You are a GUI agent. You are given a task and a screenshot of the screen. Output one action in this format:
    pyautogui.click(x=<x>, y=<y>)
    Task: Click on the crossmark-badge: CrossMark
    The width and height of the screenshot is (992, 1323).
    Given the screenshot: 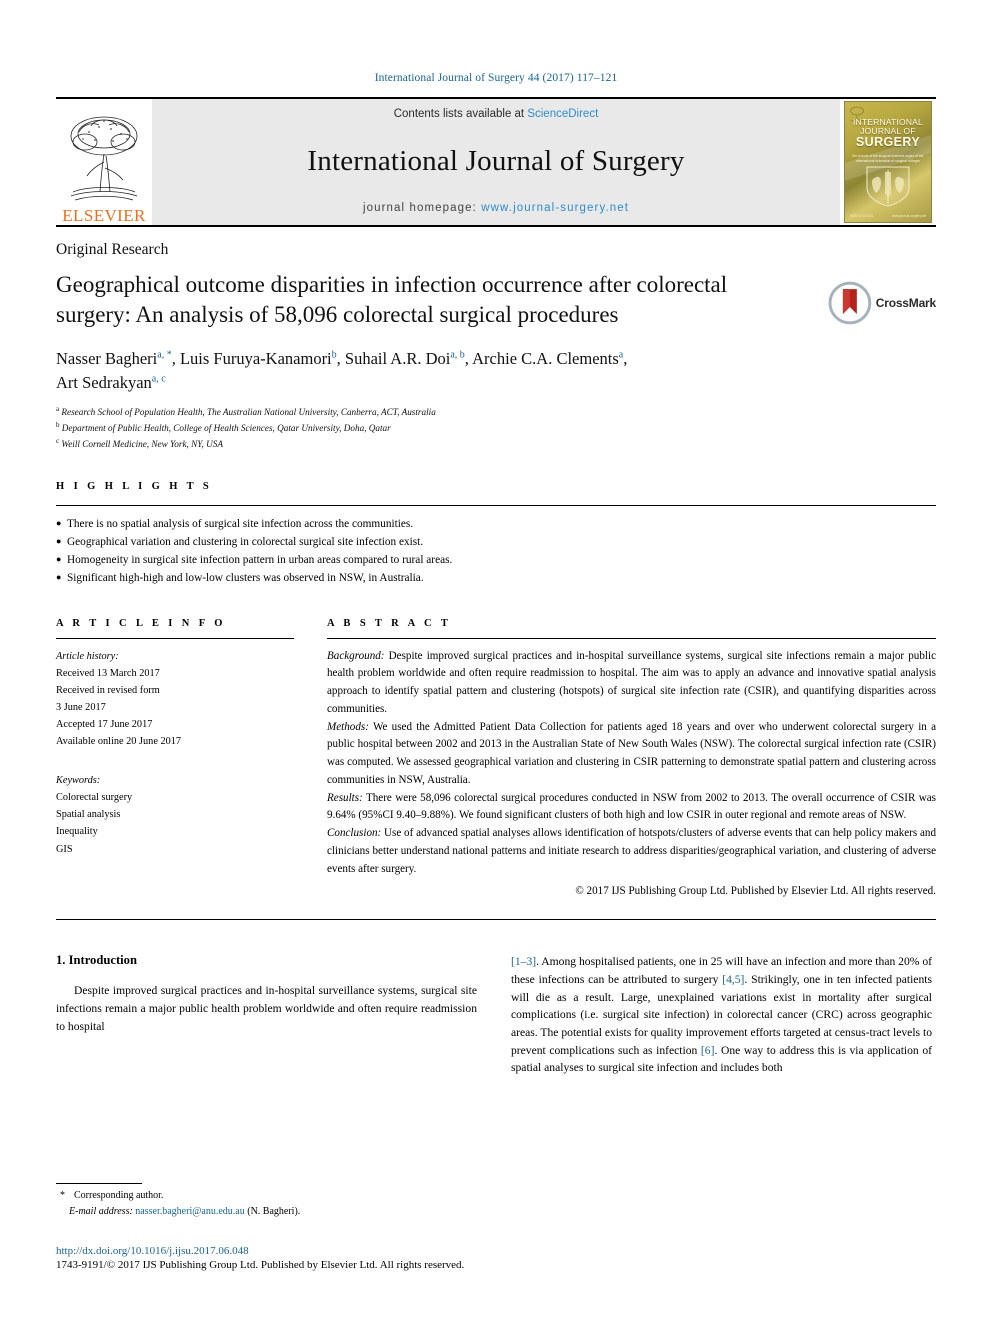 What is the action you would take?
    pyautogui.click(x=882, y=303)
    